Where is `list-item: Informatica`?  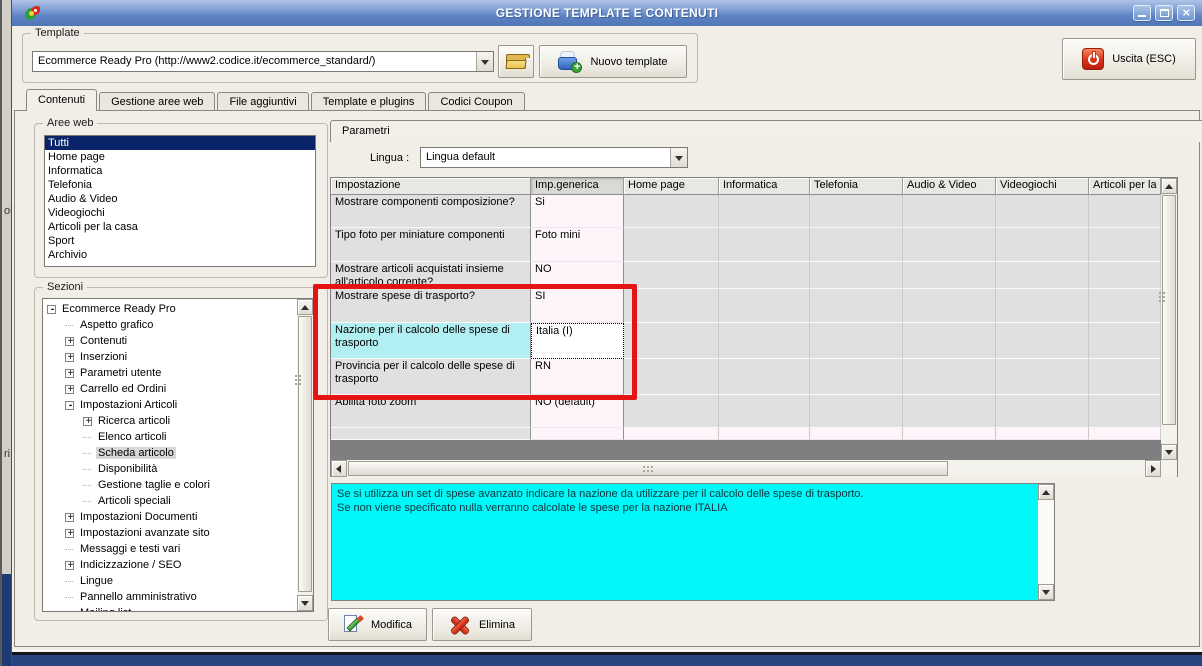
list-item: Informatica is located at coordinates (180, 171).